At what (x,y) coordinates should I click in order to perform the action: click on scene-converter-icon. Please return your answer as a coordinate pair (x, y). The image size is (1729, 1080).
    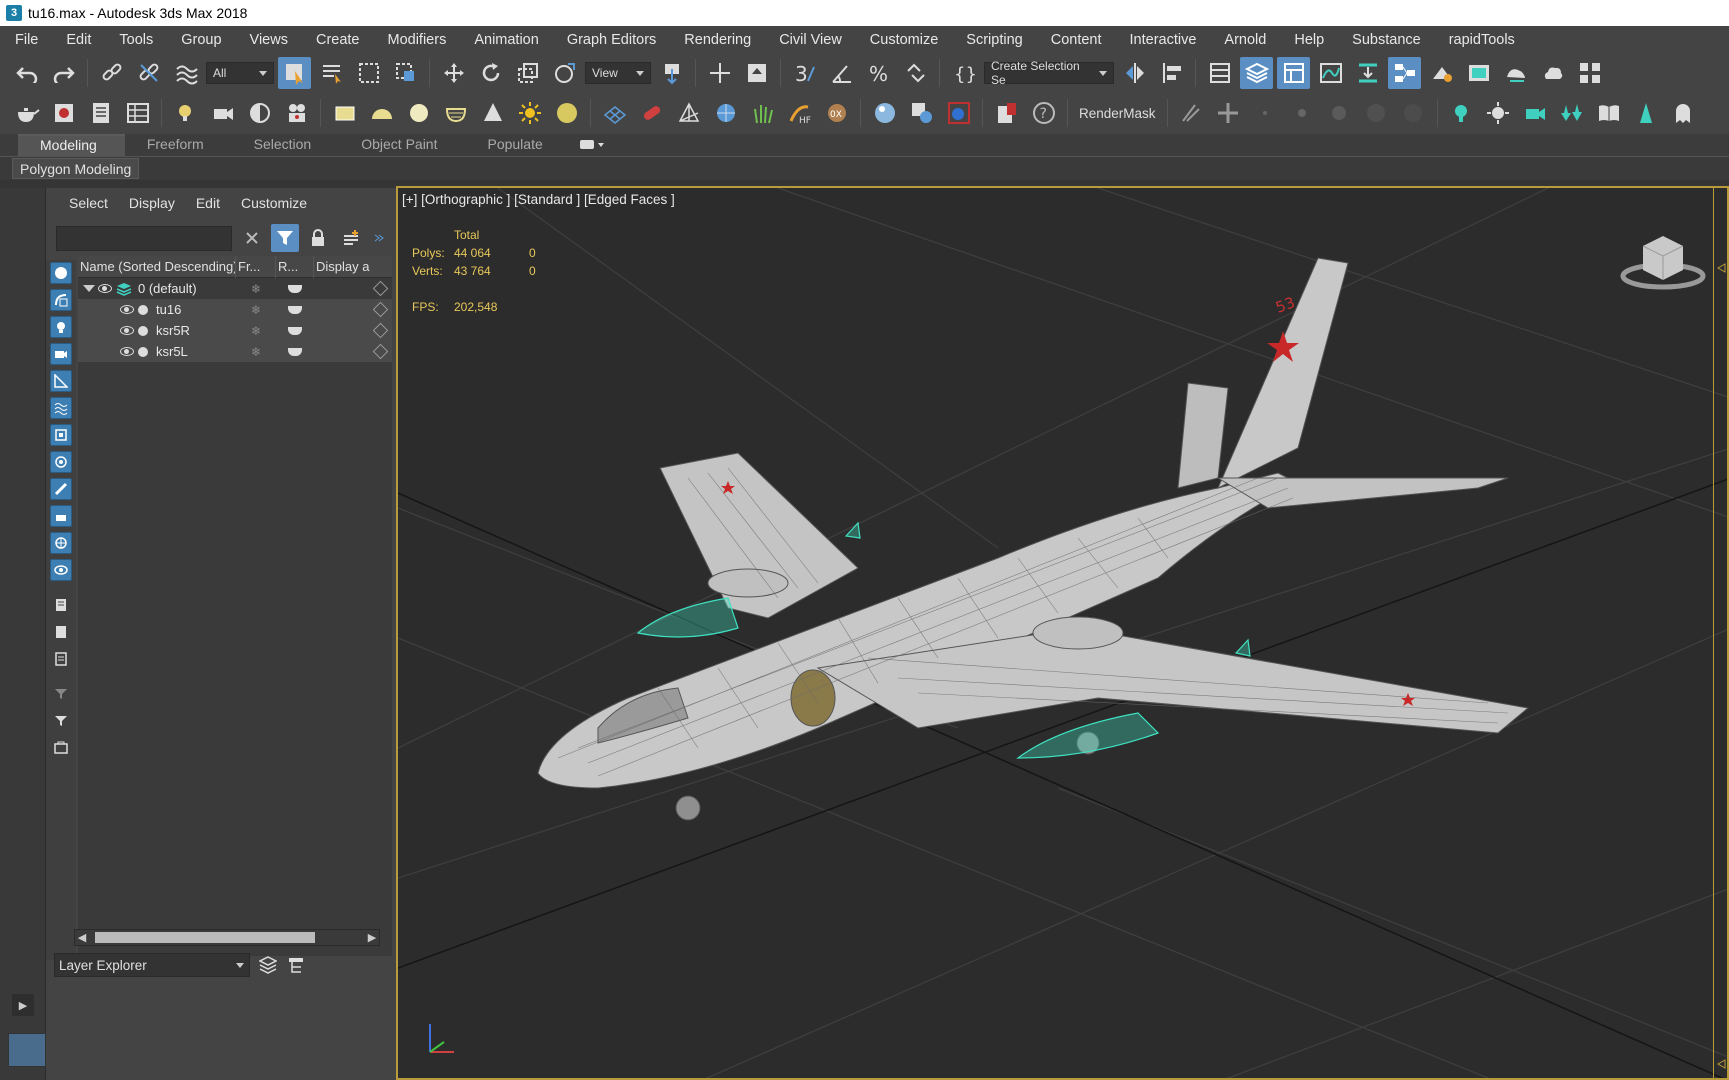
    Looking at the image, I should click on (921, 113).